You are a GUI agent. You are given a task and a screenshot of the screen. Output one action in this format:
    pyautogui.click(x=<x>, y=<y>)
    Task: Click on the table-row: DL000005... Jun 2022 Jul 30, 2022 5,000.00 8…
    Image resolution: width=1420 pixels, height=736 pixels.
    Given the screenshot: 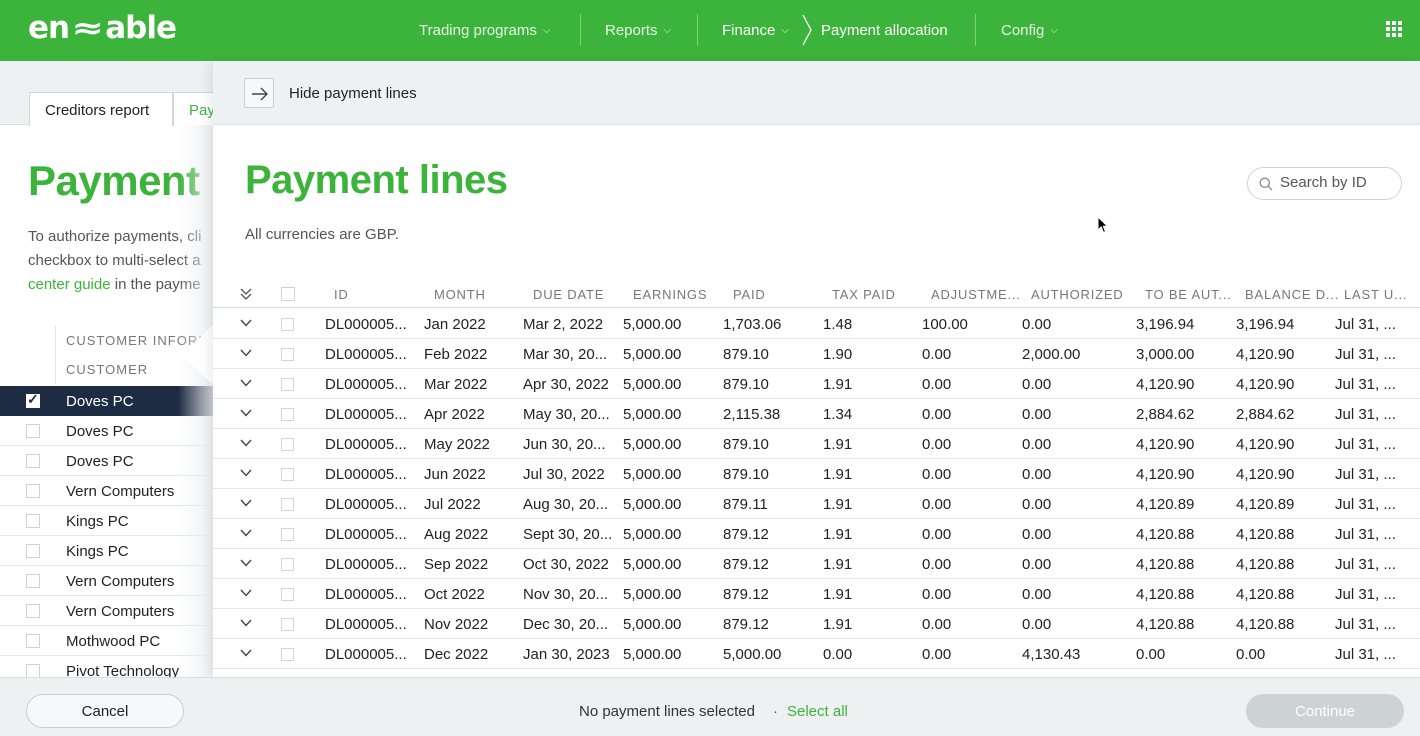 What is the action you would take?
    pyautogui.click(x=816, y=474)
    